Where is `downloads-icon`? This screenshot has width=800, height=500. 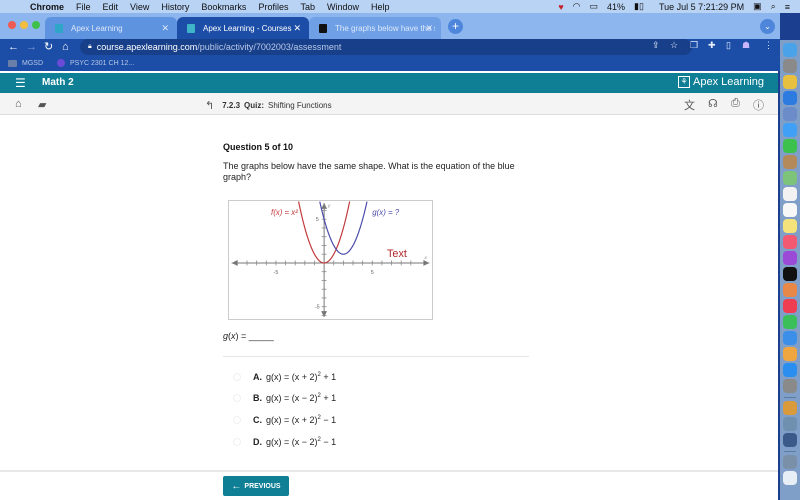
downloads-icon is located at coordinates (790, 462).